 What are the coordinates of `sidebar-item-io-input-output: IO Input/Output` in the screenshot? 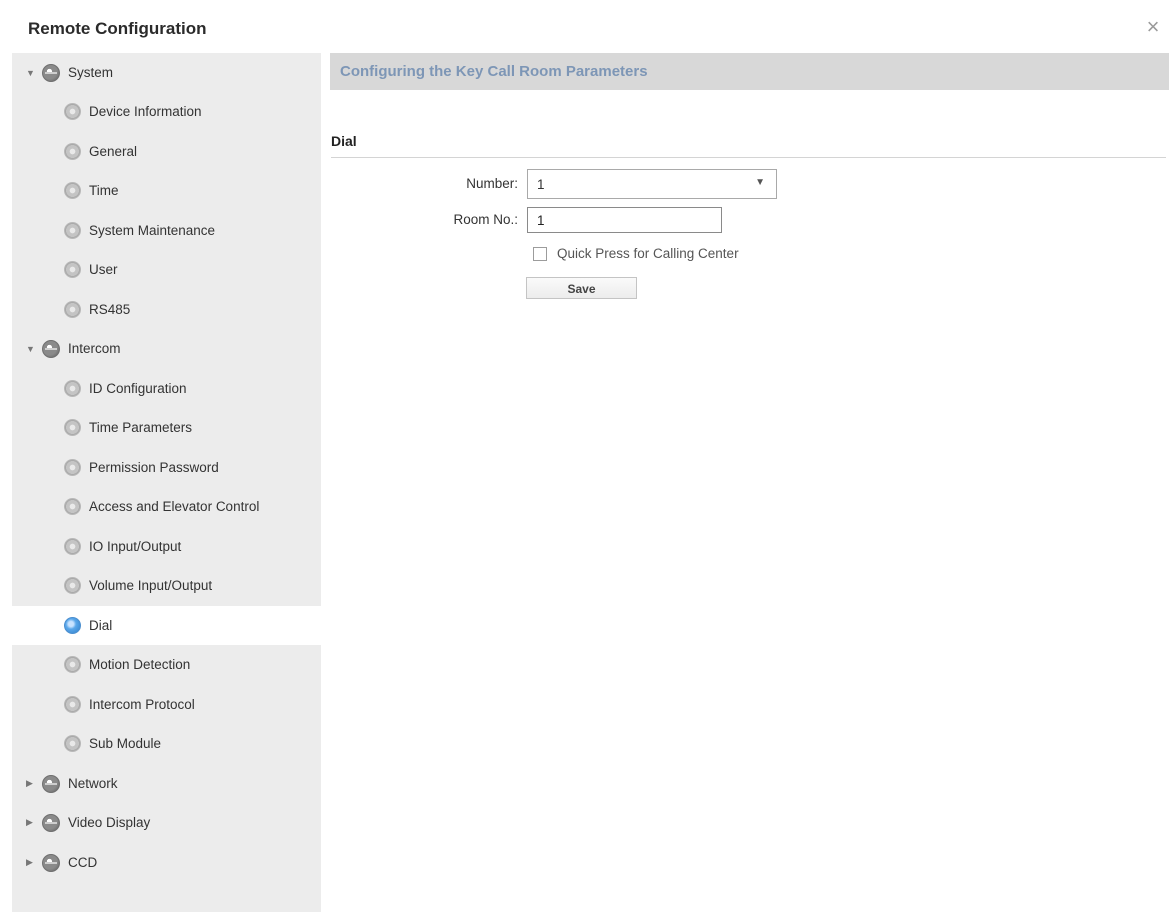 It's located at (166, 546).